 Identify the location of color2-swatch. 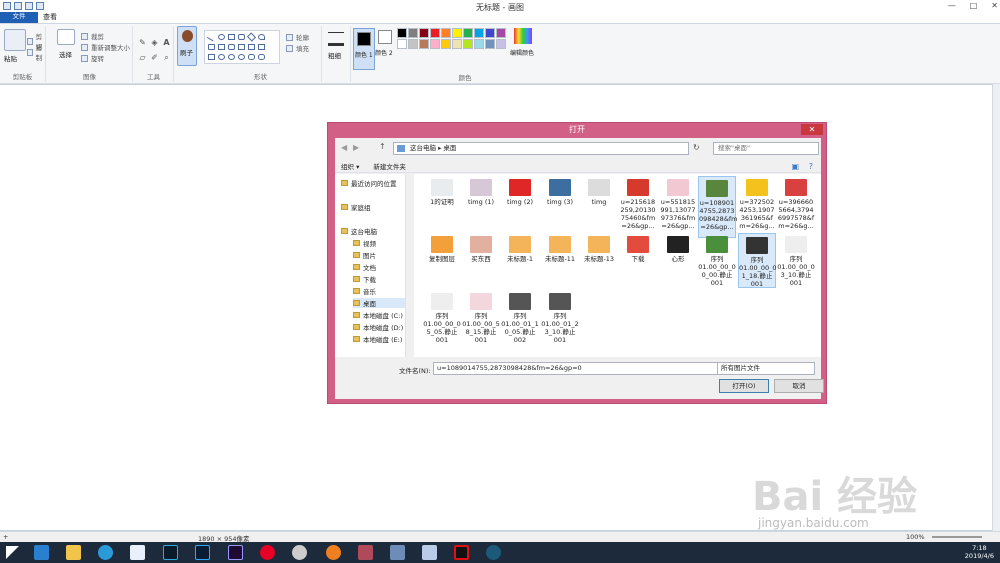
(385, 37).